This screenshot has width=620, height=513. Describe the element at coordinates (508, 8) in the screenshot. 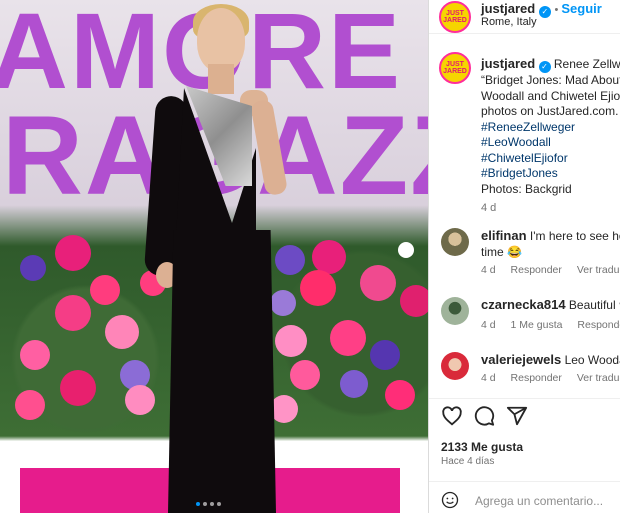

I see `account-username: justjared` at that location.